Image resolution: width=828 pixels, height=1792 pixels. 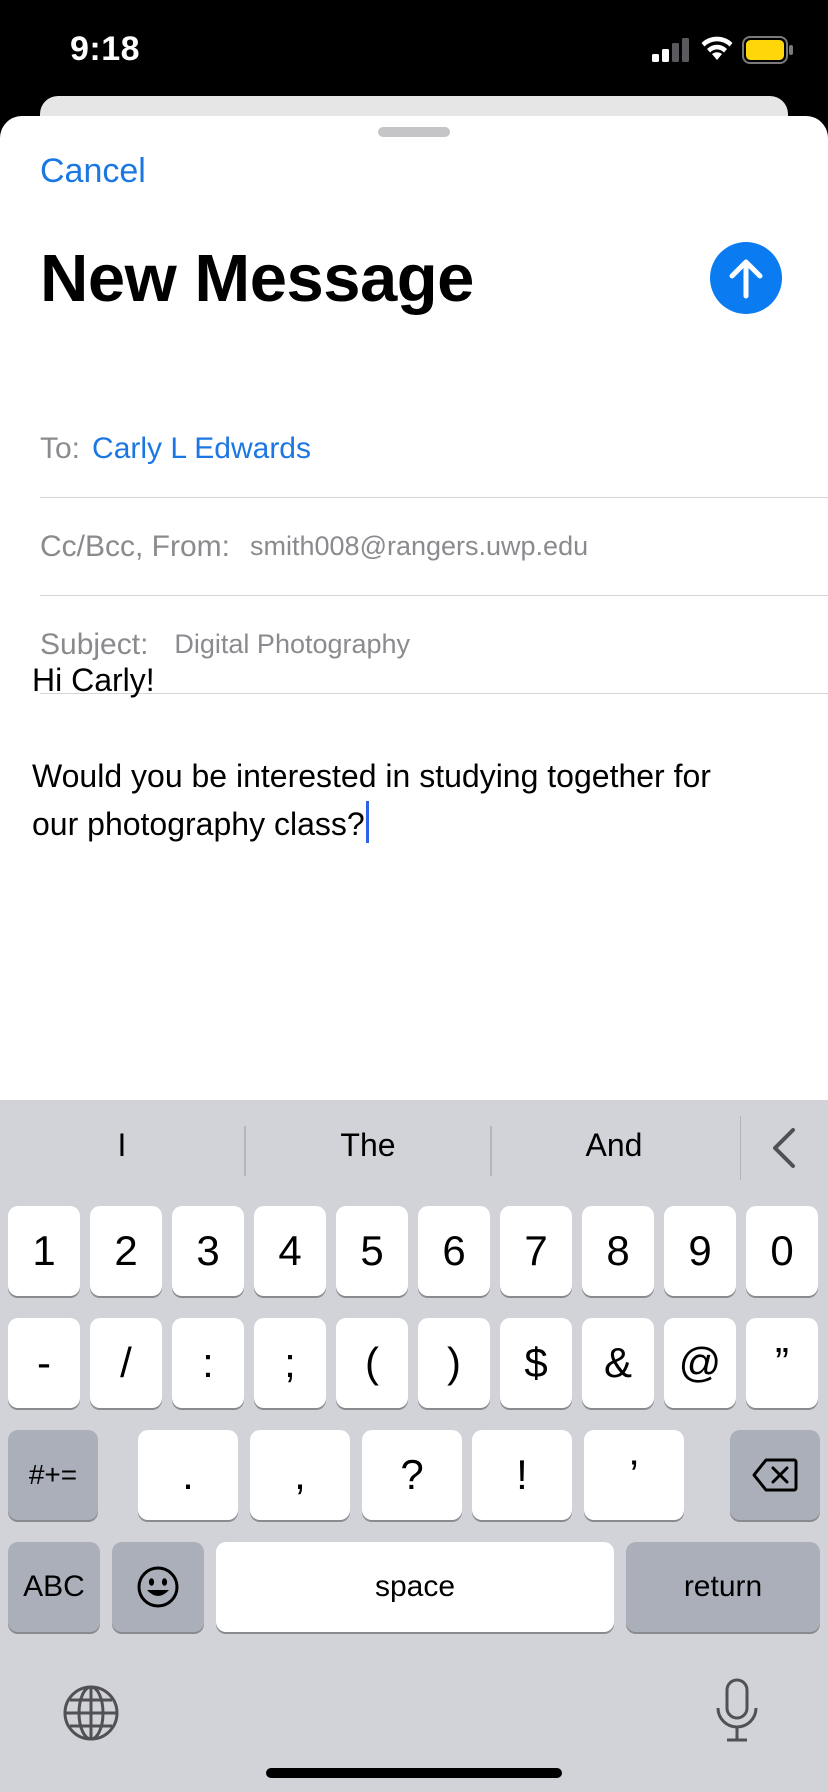 What do you see at coordinates (105, 49) in the screenshot?
I see `status-time: 9:18` at bounding box center [105, 49].